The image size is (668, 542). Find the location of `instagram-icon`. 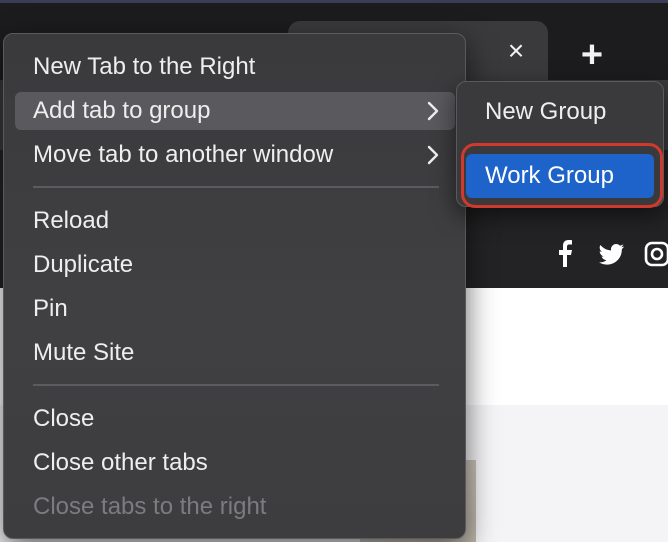

instagram-icon is located at coordinates (656, 253).